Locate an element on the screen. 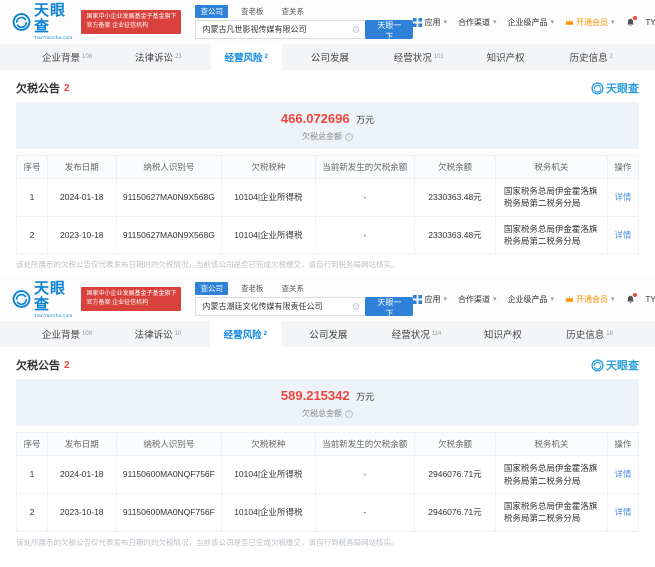  tab-legal: 法律诉讼 10 is located at coordinates (157, 334).